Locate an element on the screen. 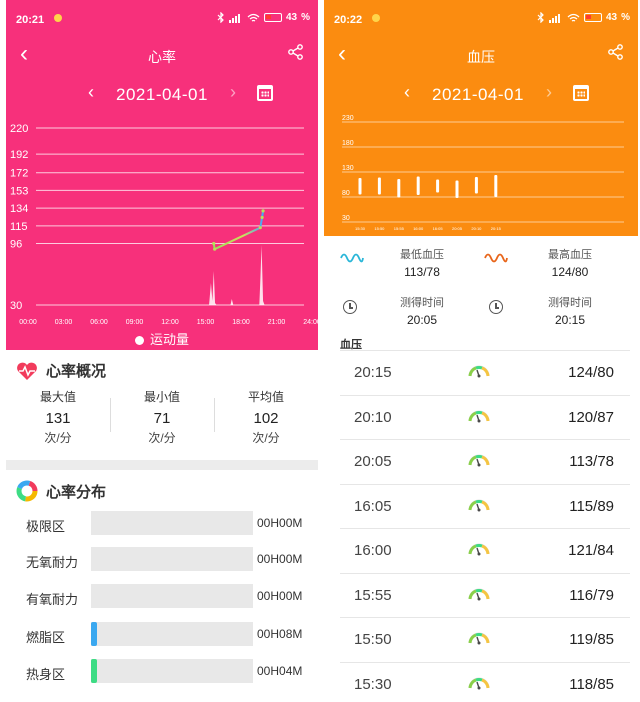 The image size is (640, 702). status-time: 20:22 is located at coordinates (348, 20).